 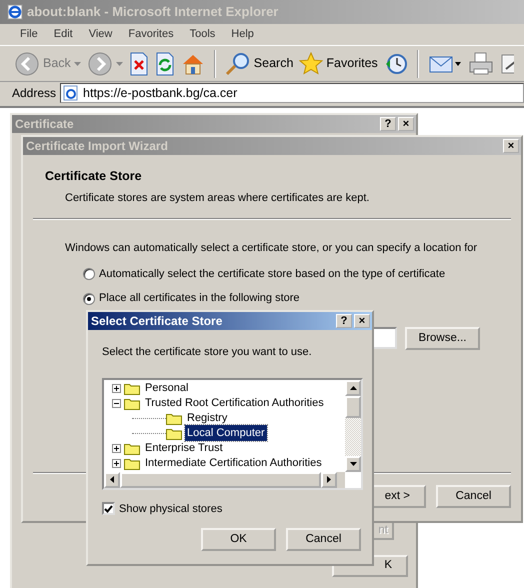 I want to click on address-label: Address, so click(x=34, y=93).